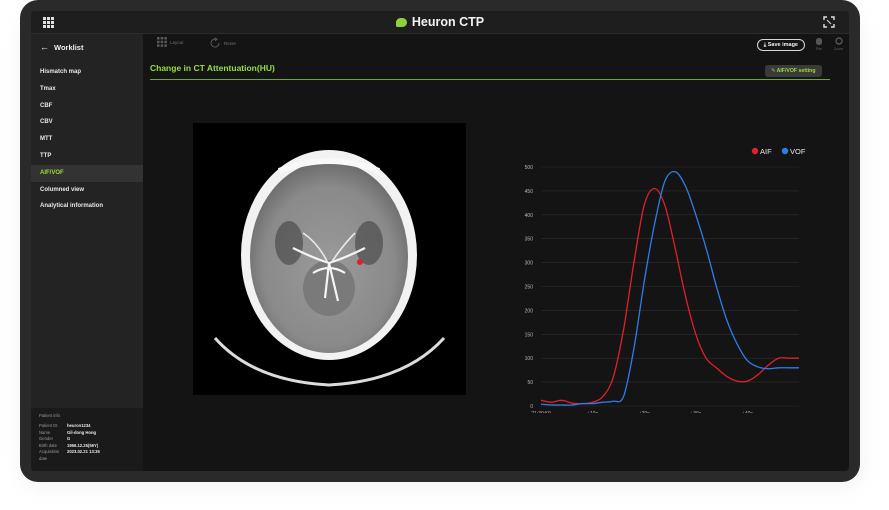 Image resolution: width=889 pixels, height=510 pixels. Describe the element at coordinates (87, 206) in the screenshot. I see `sidebar-item-analytical-information: Analytical information` at that location.